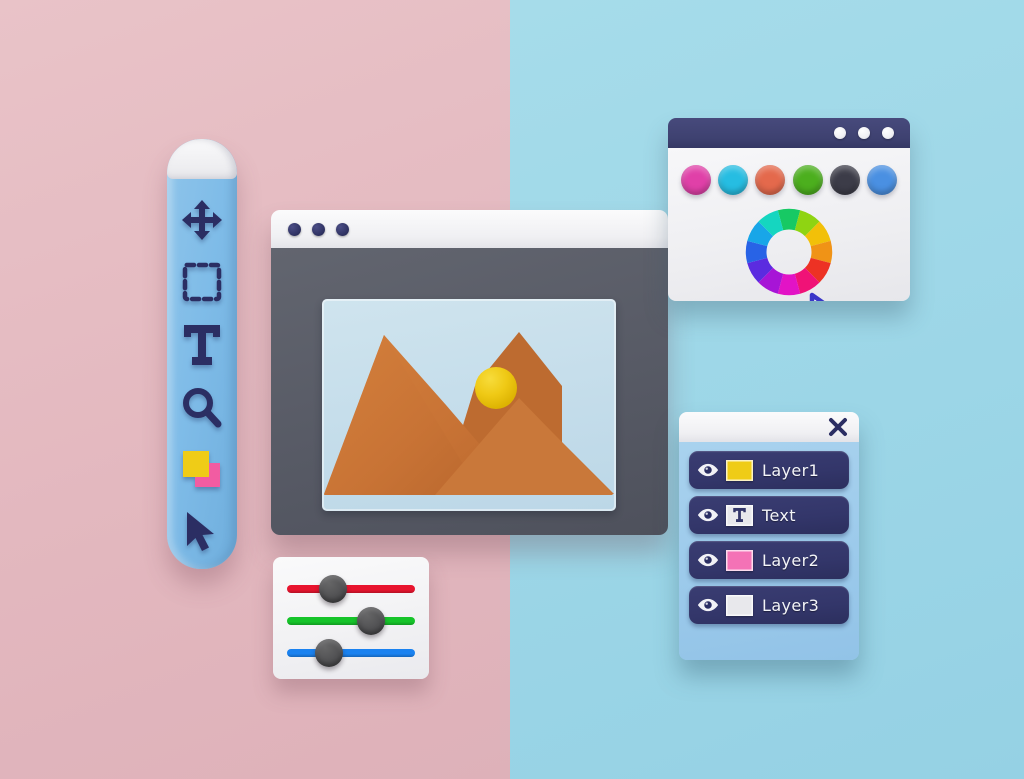 This screenshot has height=779, width=1024. What do you see at coordinates (807, 180) in the screenshot?
I see `color-swatch-green` at bounding box center [807, 180].